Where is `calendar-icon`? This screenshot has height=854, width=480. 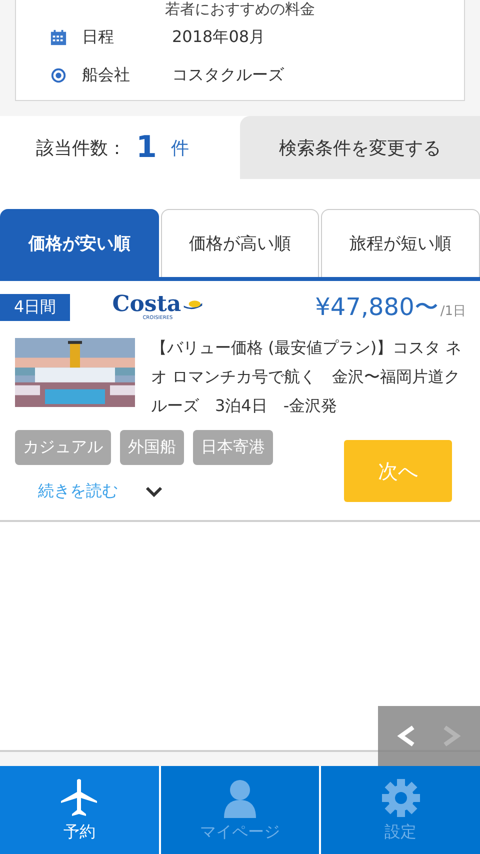
calendar-icon is located at coordinates (58, 37).